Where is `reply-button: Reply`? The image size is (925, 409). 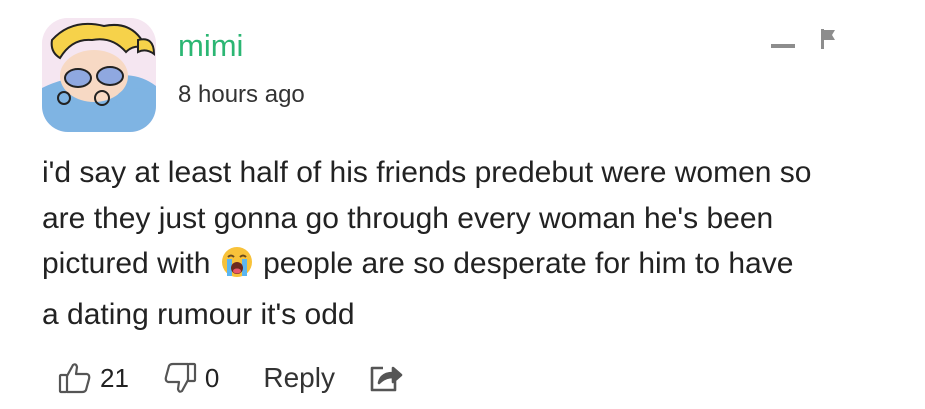 reply-button: Reply is located at coordinates (299, 378).